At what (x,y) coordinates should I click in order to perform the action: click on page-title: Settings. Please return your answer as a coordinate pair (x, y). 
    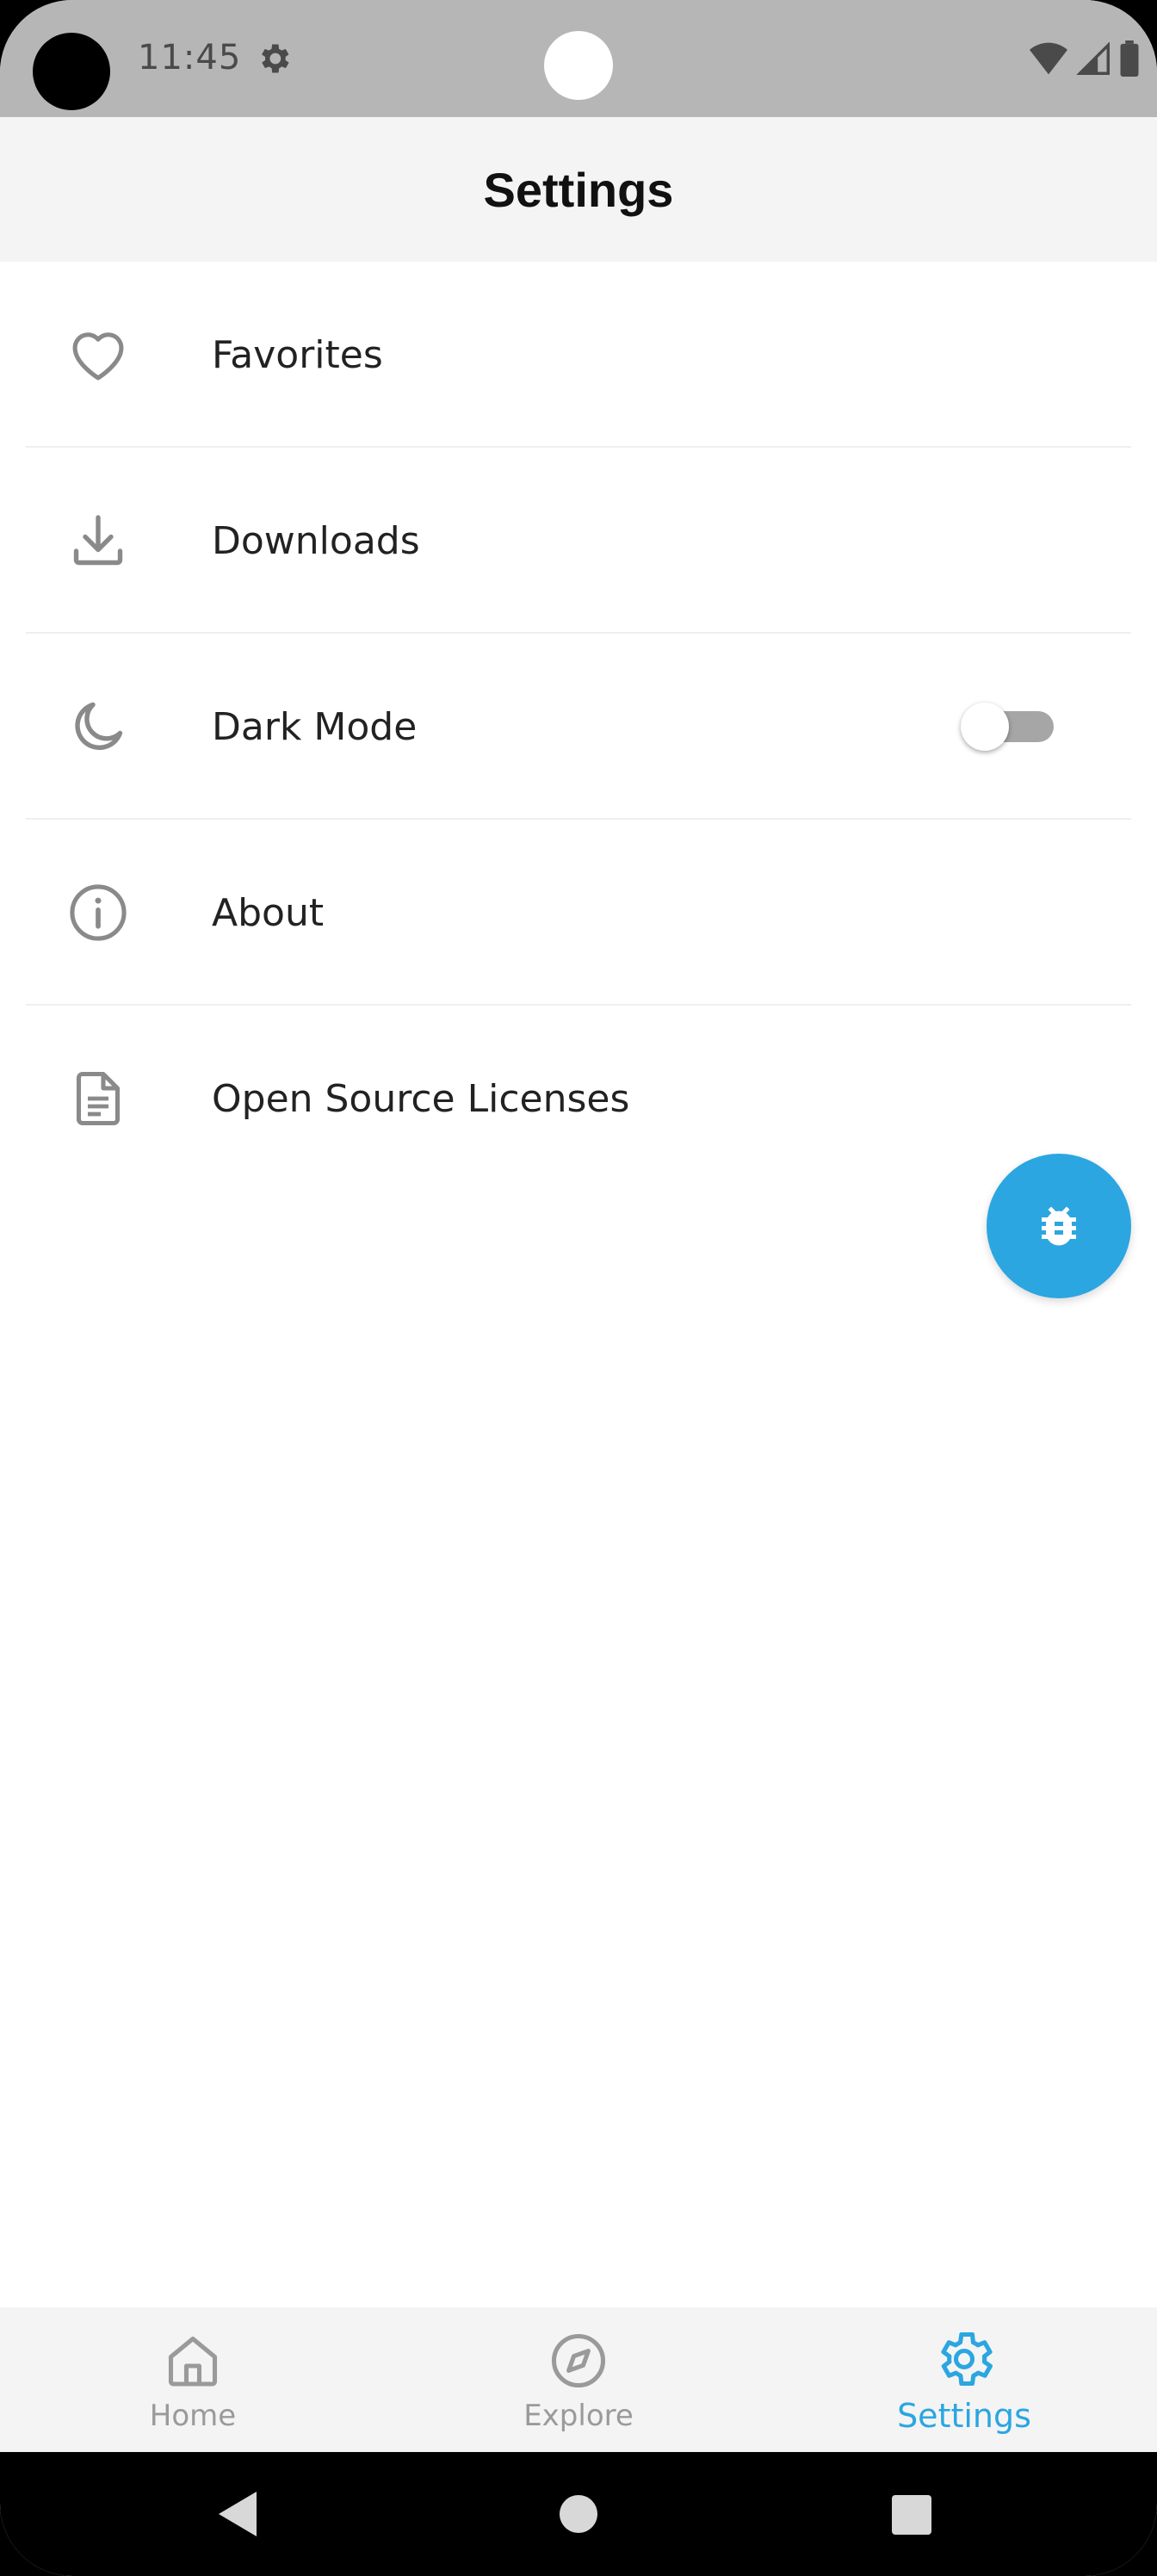
    Looking at the image, I should click on (579, 189).